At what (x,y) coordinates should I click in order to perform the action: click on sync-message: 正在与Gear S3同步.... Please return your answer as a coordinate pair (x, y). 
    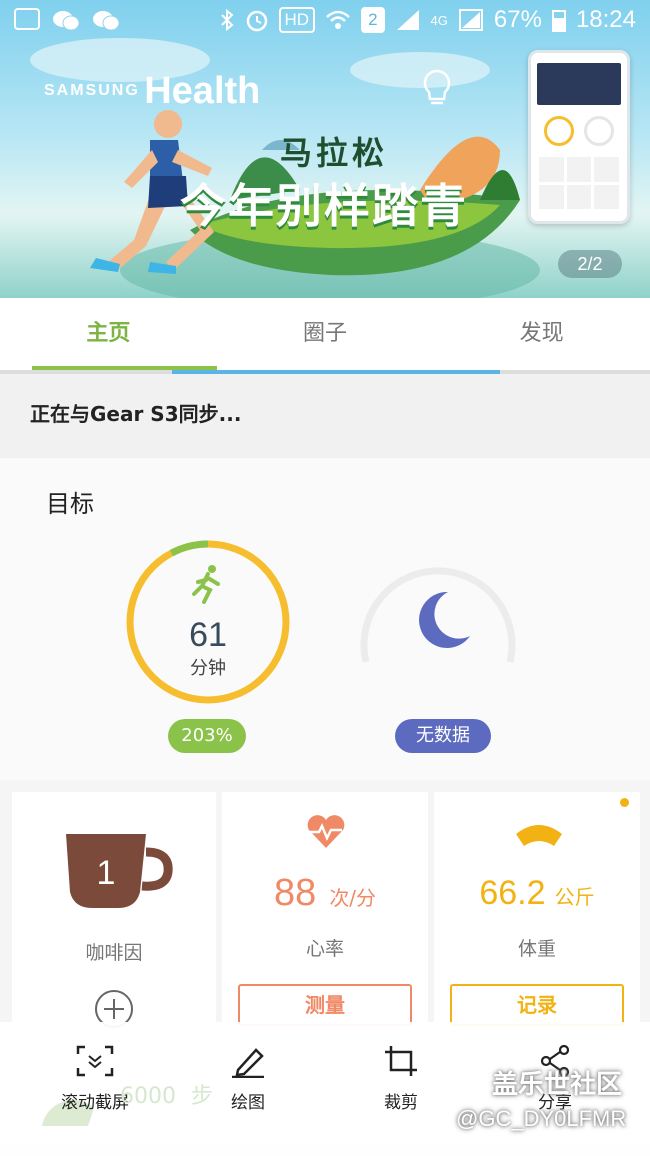
    Looking at the image, I should click on (136, 414).